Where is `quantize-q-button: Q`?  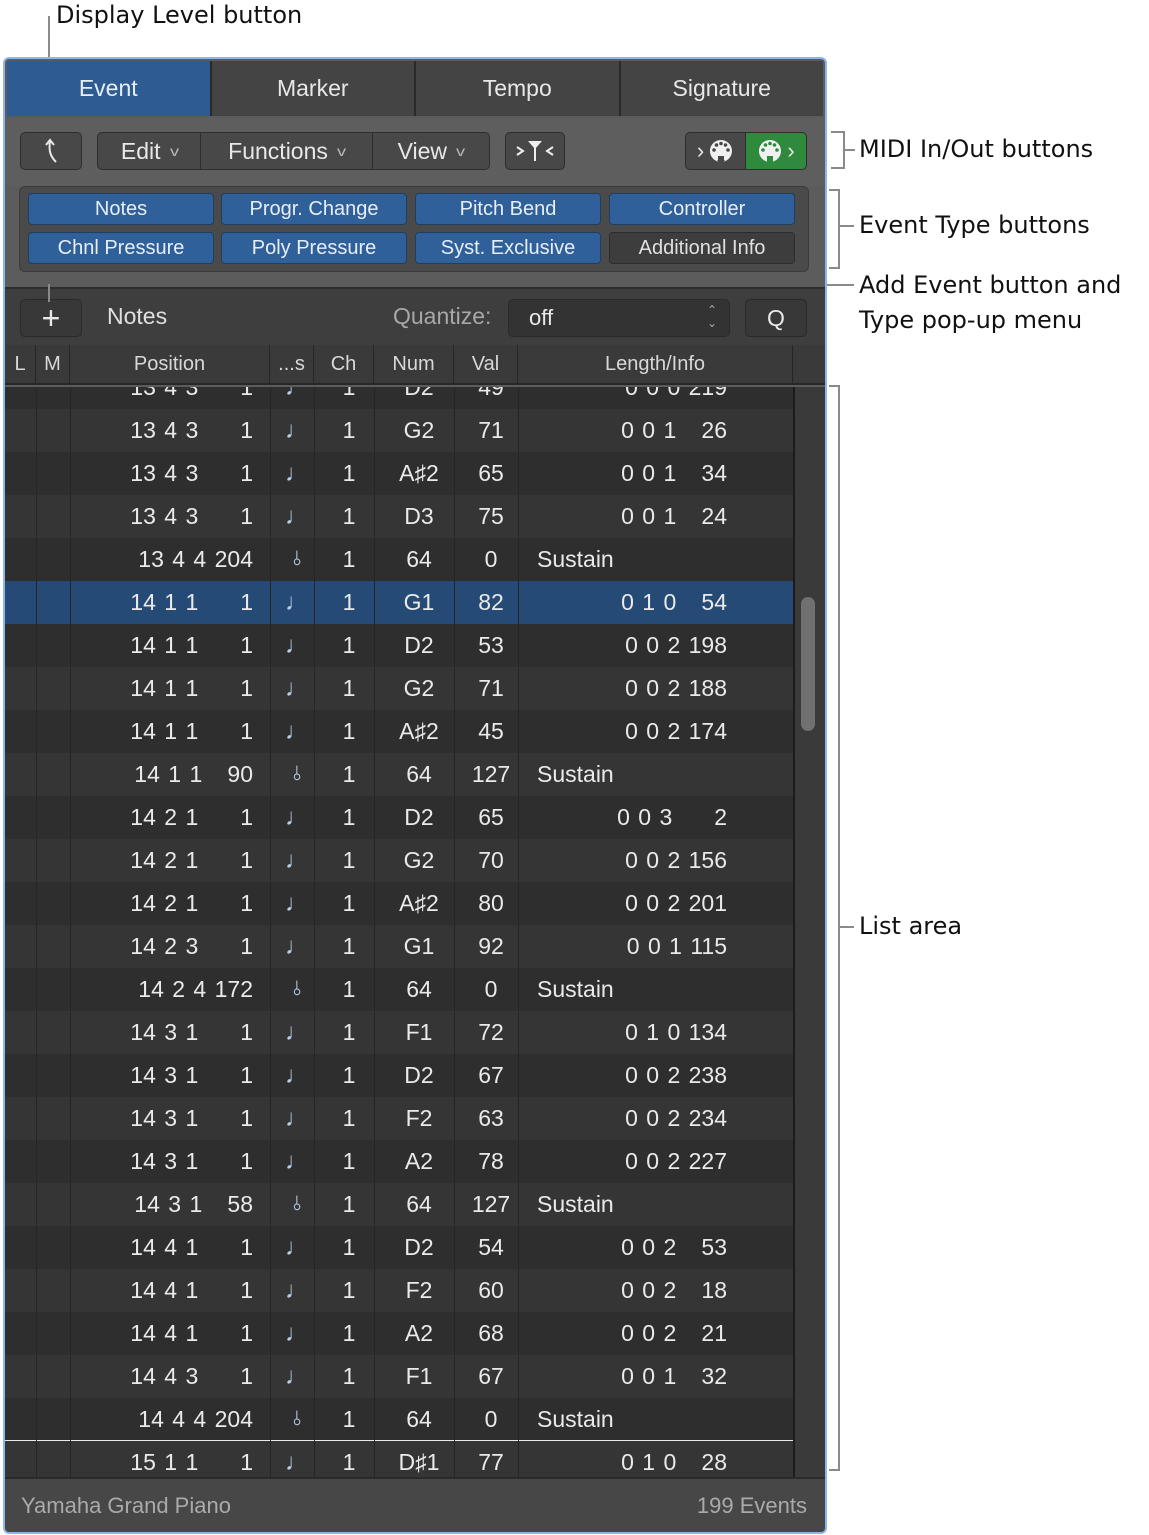 quantize-q-button: Q is located at coordinates (776, 318).